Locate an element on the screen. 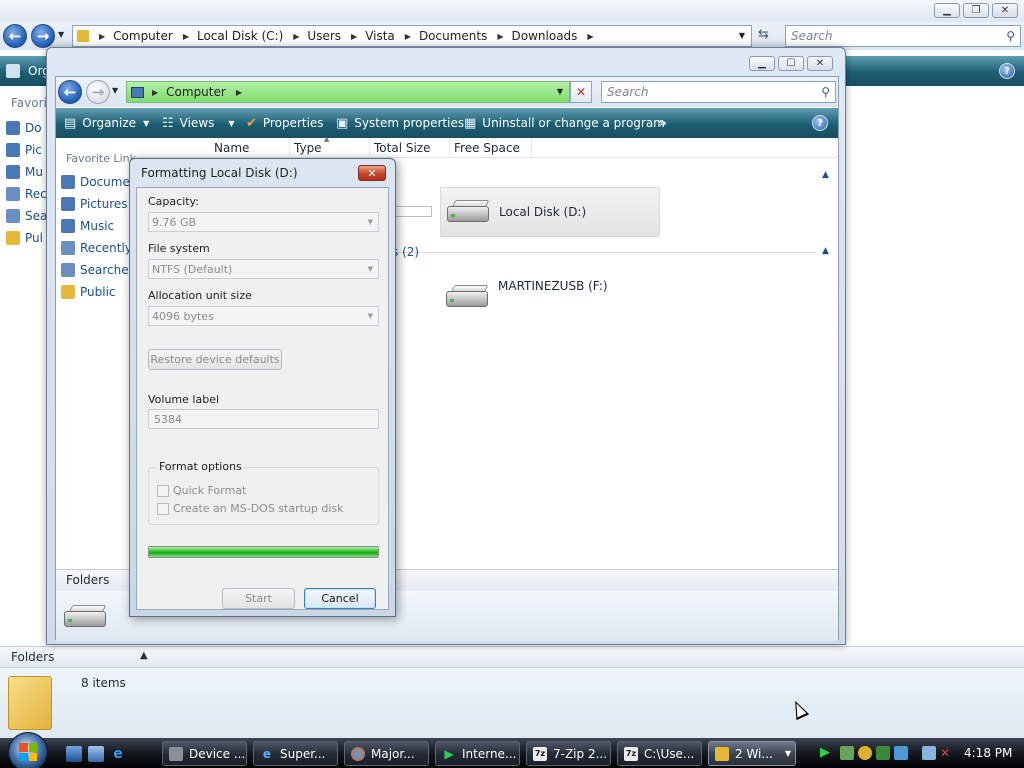 Image resolution: width=1024 pixels, height=768 pixels. organize-menu: ▤ Organize ▼ is located at coordinates (106, 123).